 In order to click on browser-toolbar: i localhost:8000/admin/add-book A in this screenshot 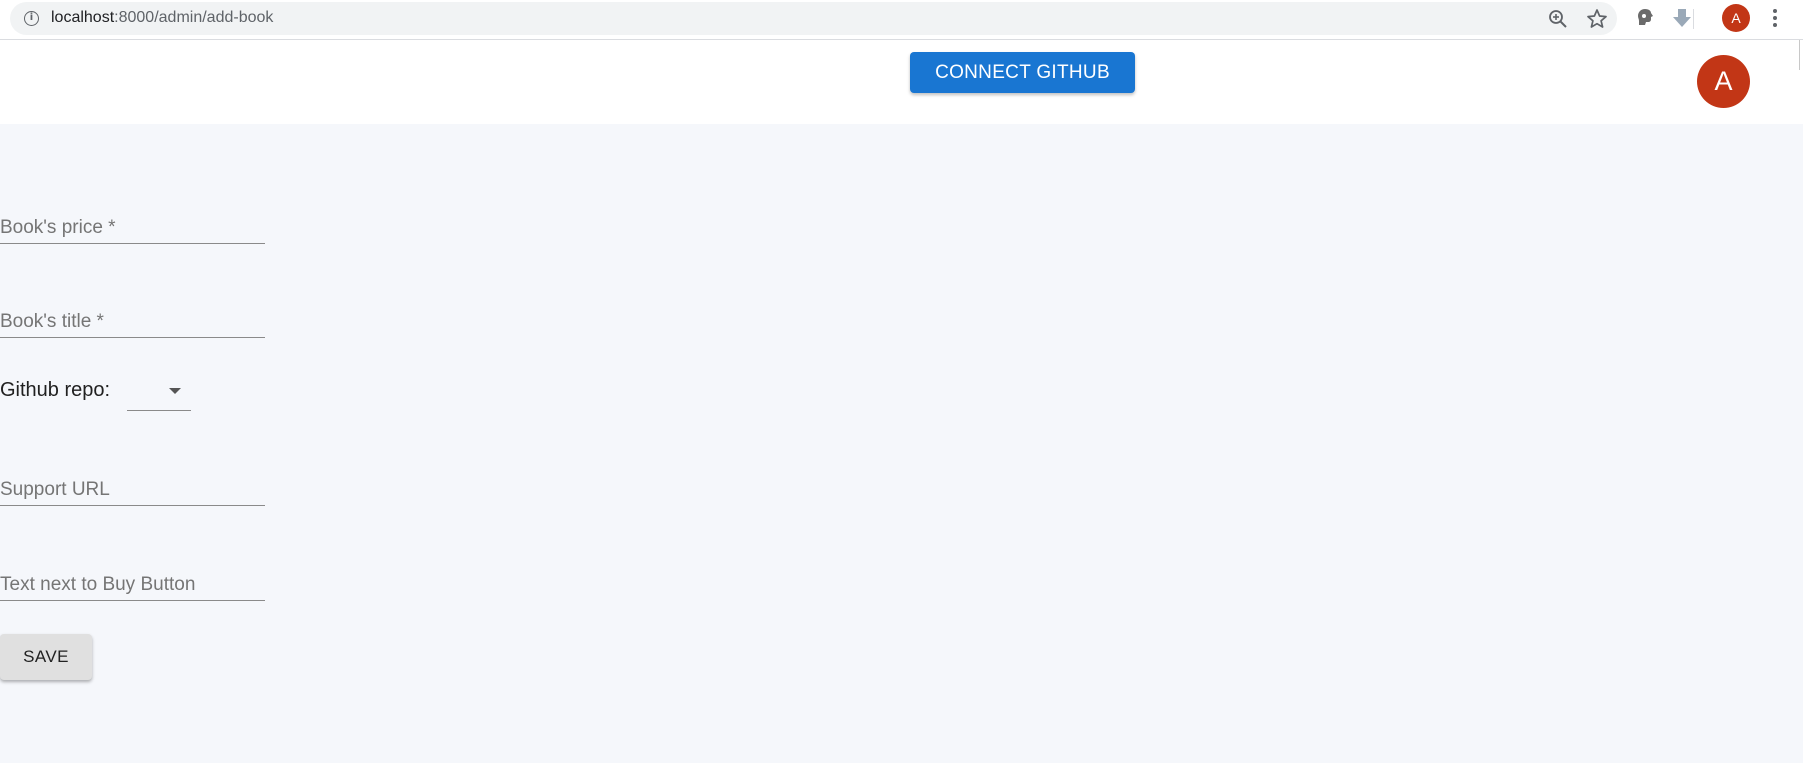, I will do `click(901, 20)`.